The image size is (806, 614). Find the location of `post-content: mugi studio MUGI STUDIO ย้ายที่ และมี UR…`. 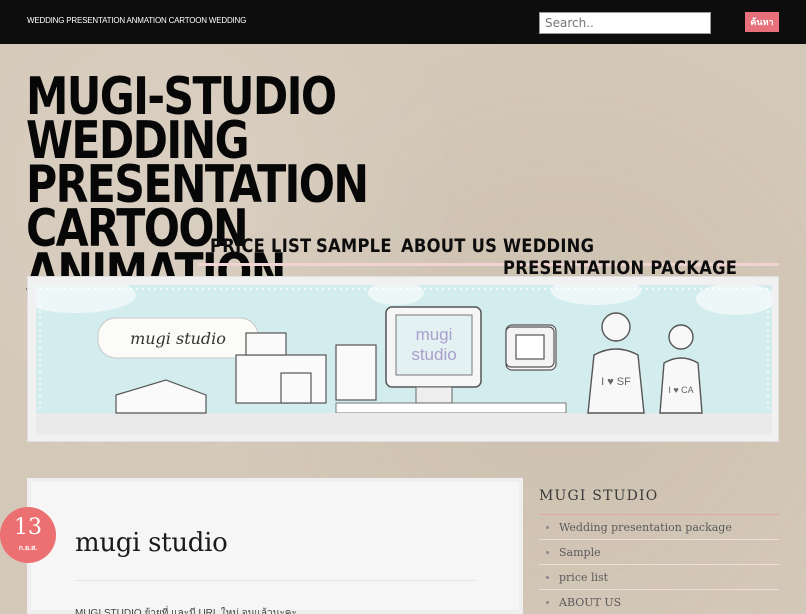

post-content: mugi studio MUGI STUDIO ย้ายที่ และมี UR… is located at coordinates (275, 546).